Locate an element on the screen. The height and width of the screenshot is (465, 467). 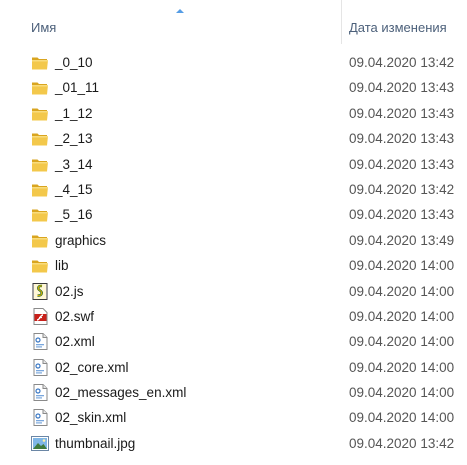
file-name: thumbnail.jpg is located at coordinates (95, 443).